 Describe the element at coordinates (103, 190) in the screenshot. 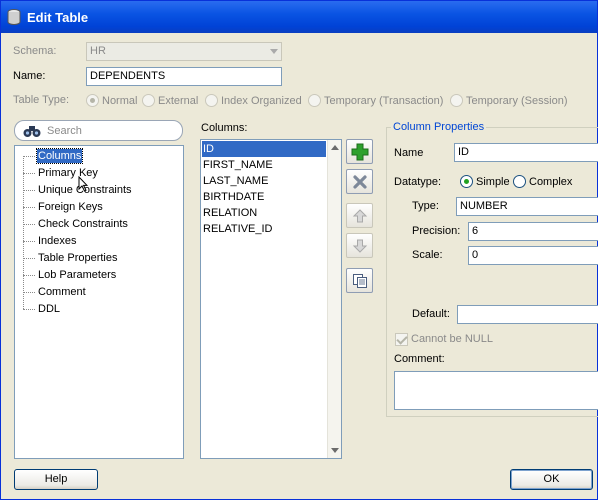

I see `tree-item-unique-constraints: Unique Constraints` at that location.